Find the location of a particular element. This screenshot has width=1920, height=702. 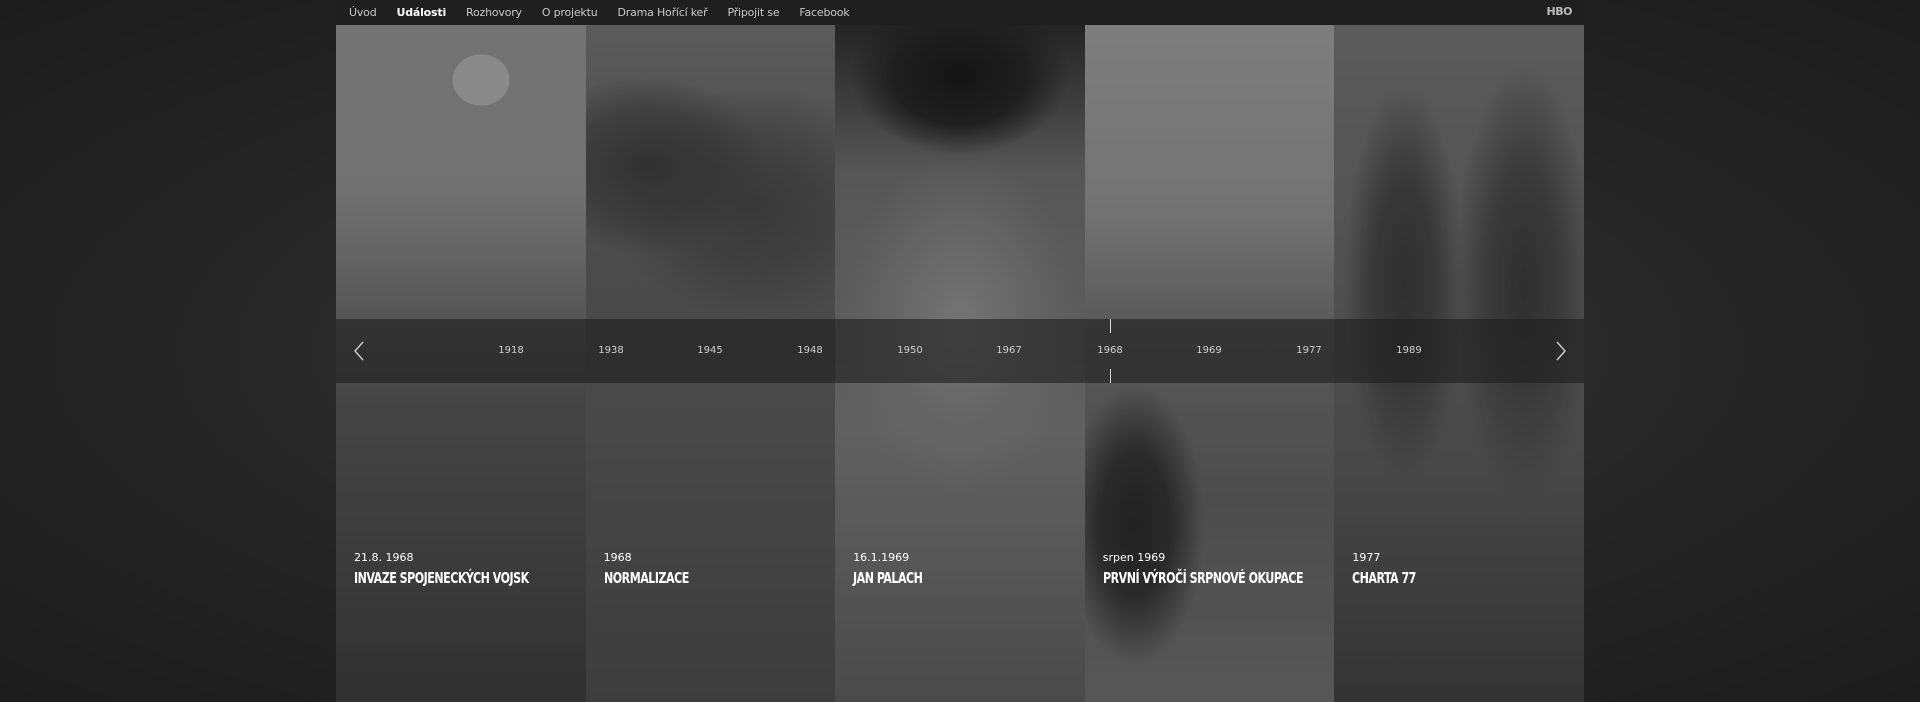

nav-item-uvod: Úvod is located at coordinates (363, 12).